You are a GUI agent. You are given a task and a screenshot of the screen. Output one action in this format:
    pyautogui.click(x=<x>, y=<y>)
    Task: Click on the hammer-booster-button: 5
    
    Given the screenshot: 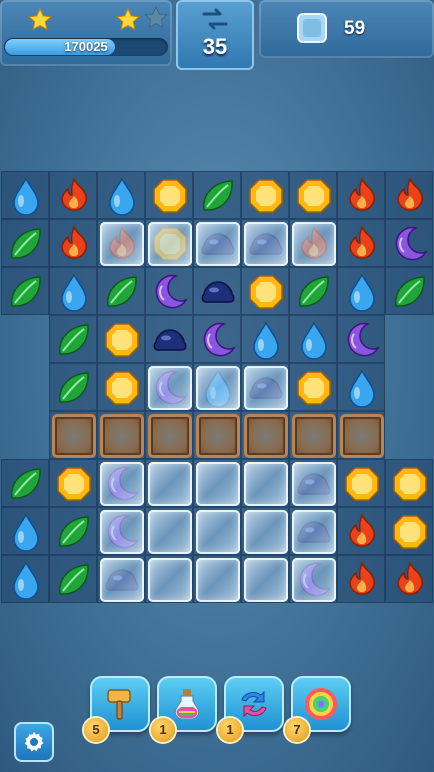 What is the action you would take?
    pyautogui.click(x=117, y=709)
    